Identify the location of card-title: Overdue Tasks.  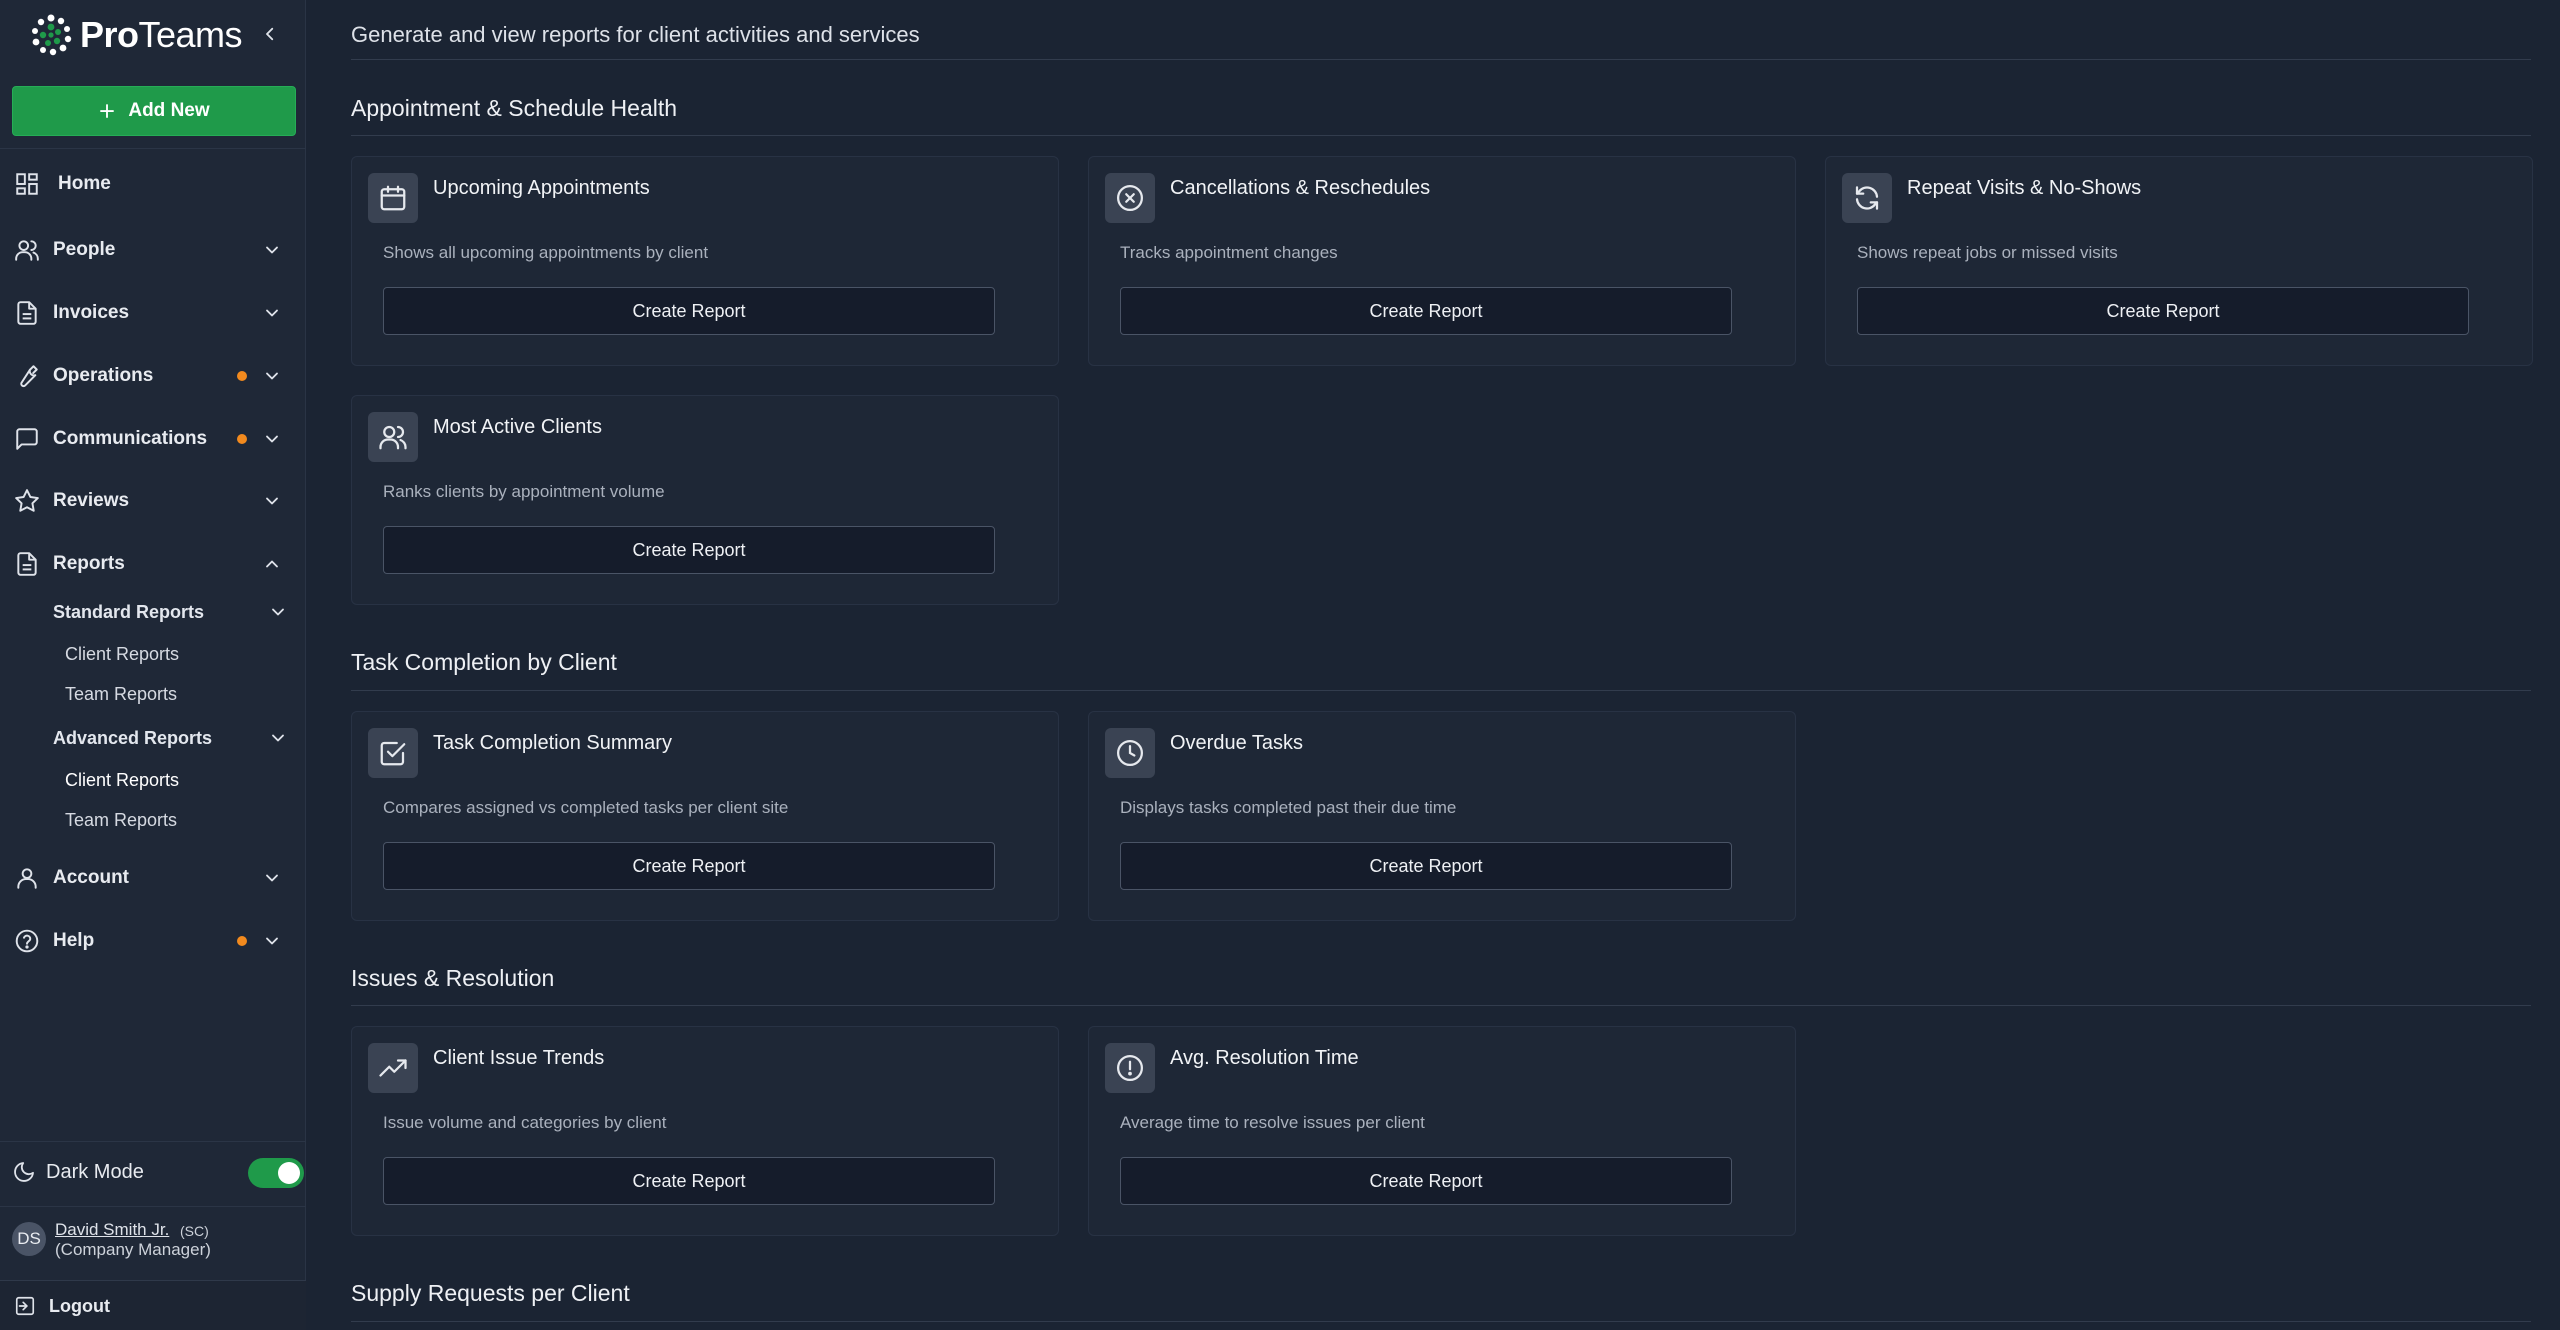
(1237, 743).